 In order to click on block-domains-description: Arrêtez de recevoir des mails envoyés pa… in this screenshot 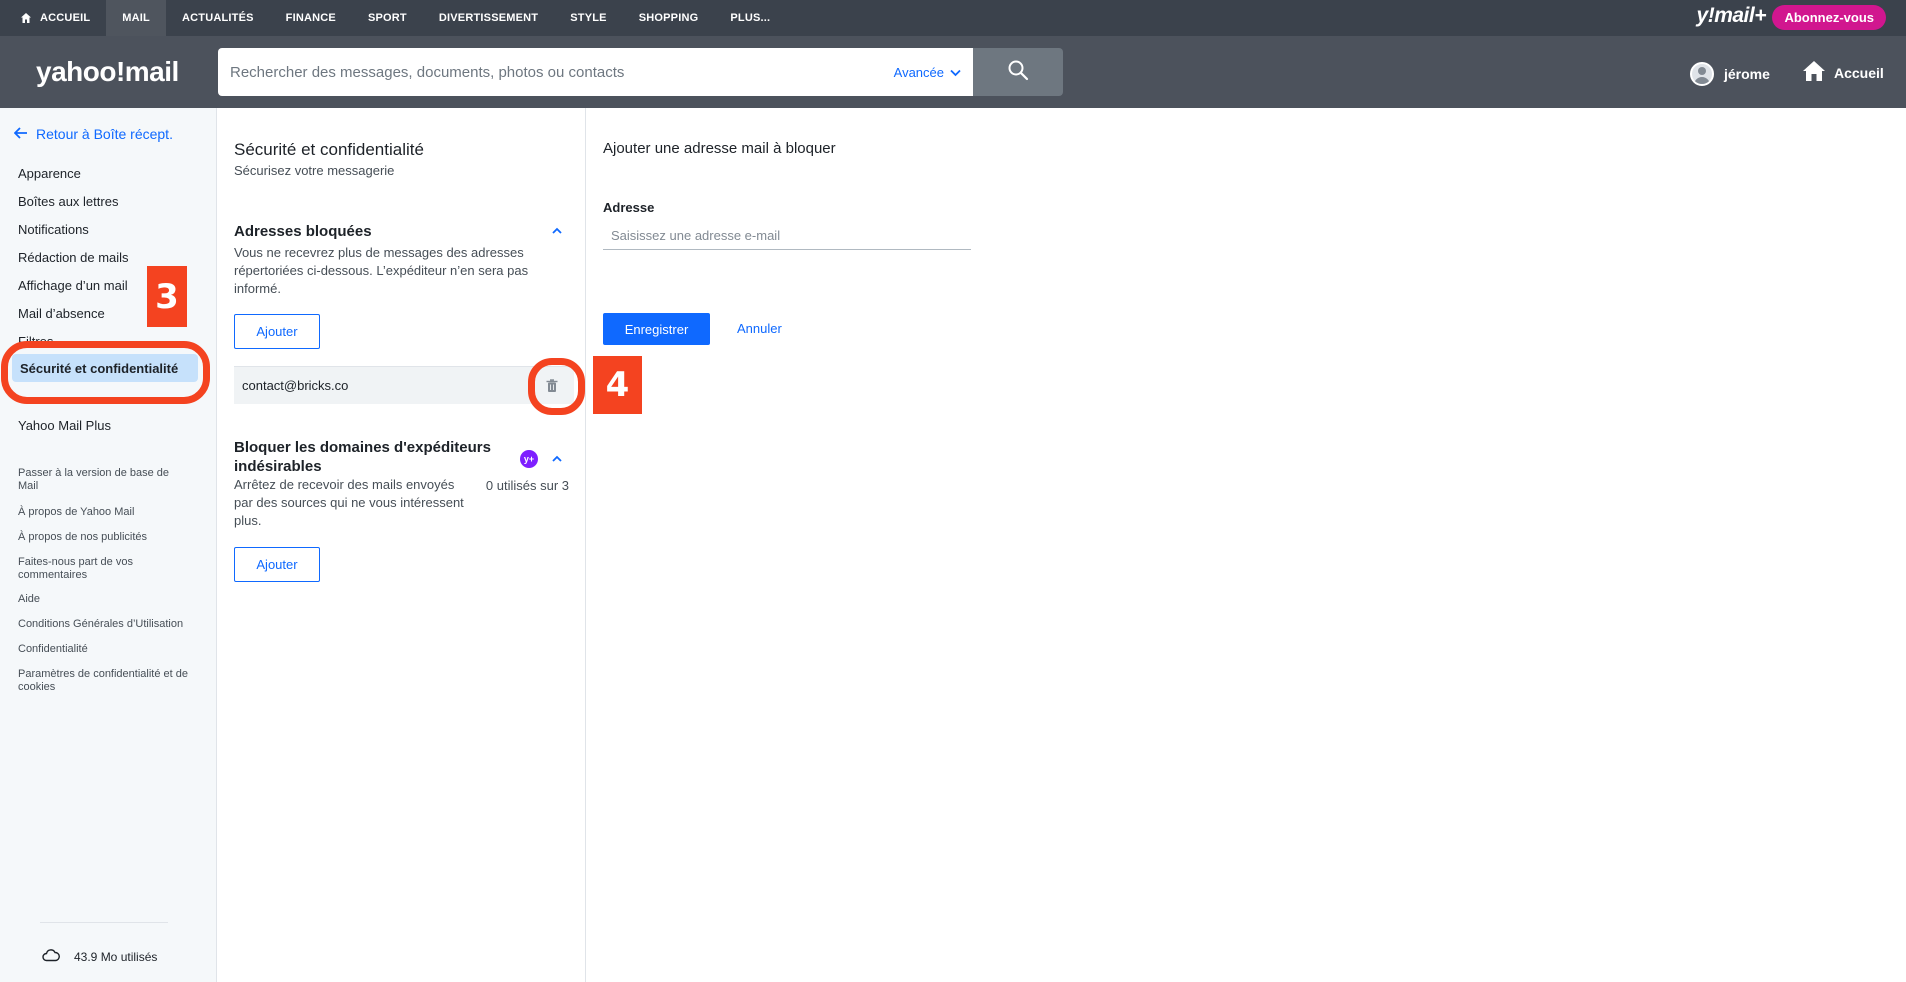, I will do `click(349, 502)`.